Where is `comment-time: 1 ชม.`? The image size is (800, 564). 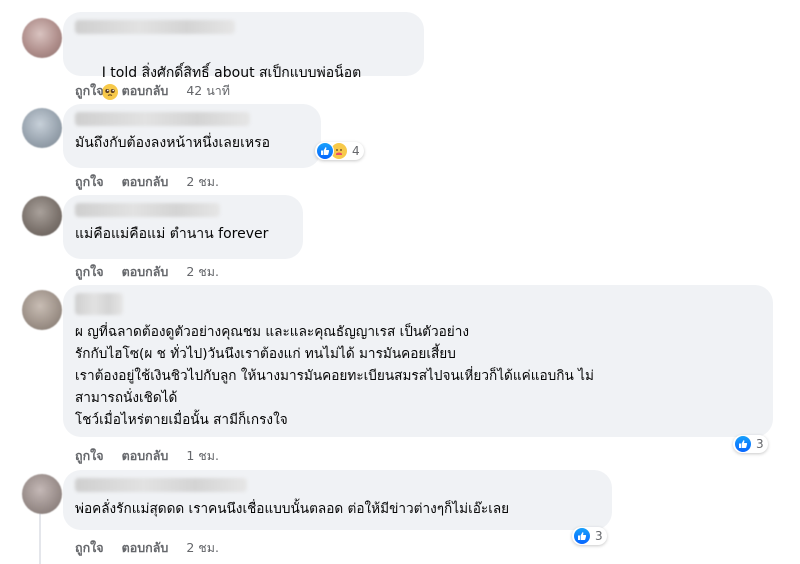
comment-time: 1 ชม. is located at coordinates (202, 456).